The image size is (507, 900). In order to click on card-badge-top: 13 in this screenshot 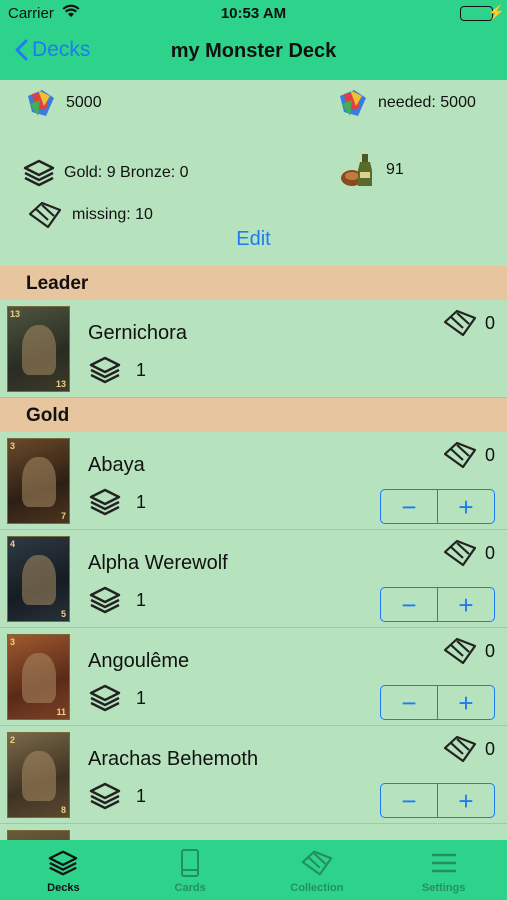, I will do `click(15, 314)`.